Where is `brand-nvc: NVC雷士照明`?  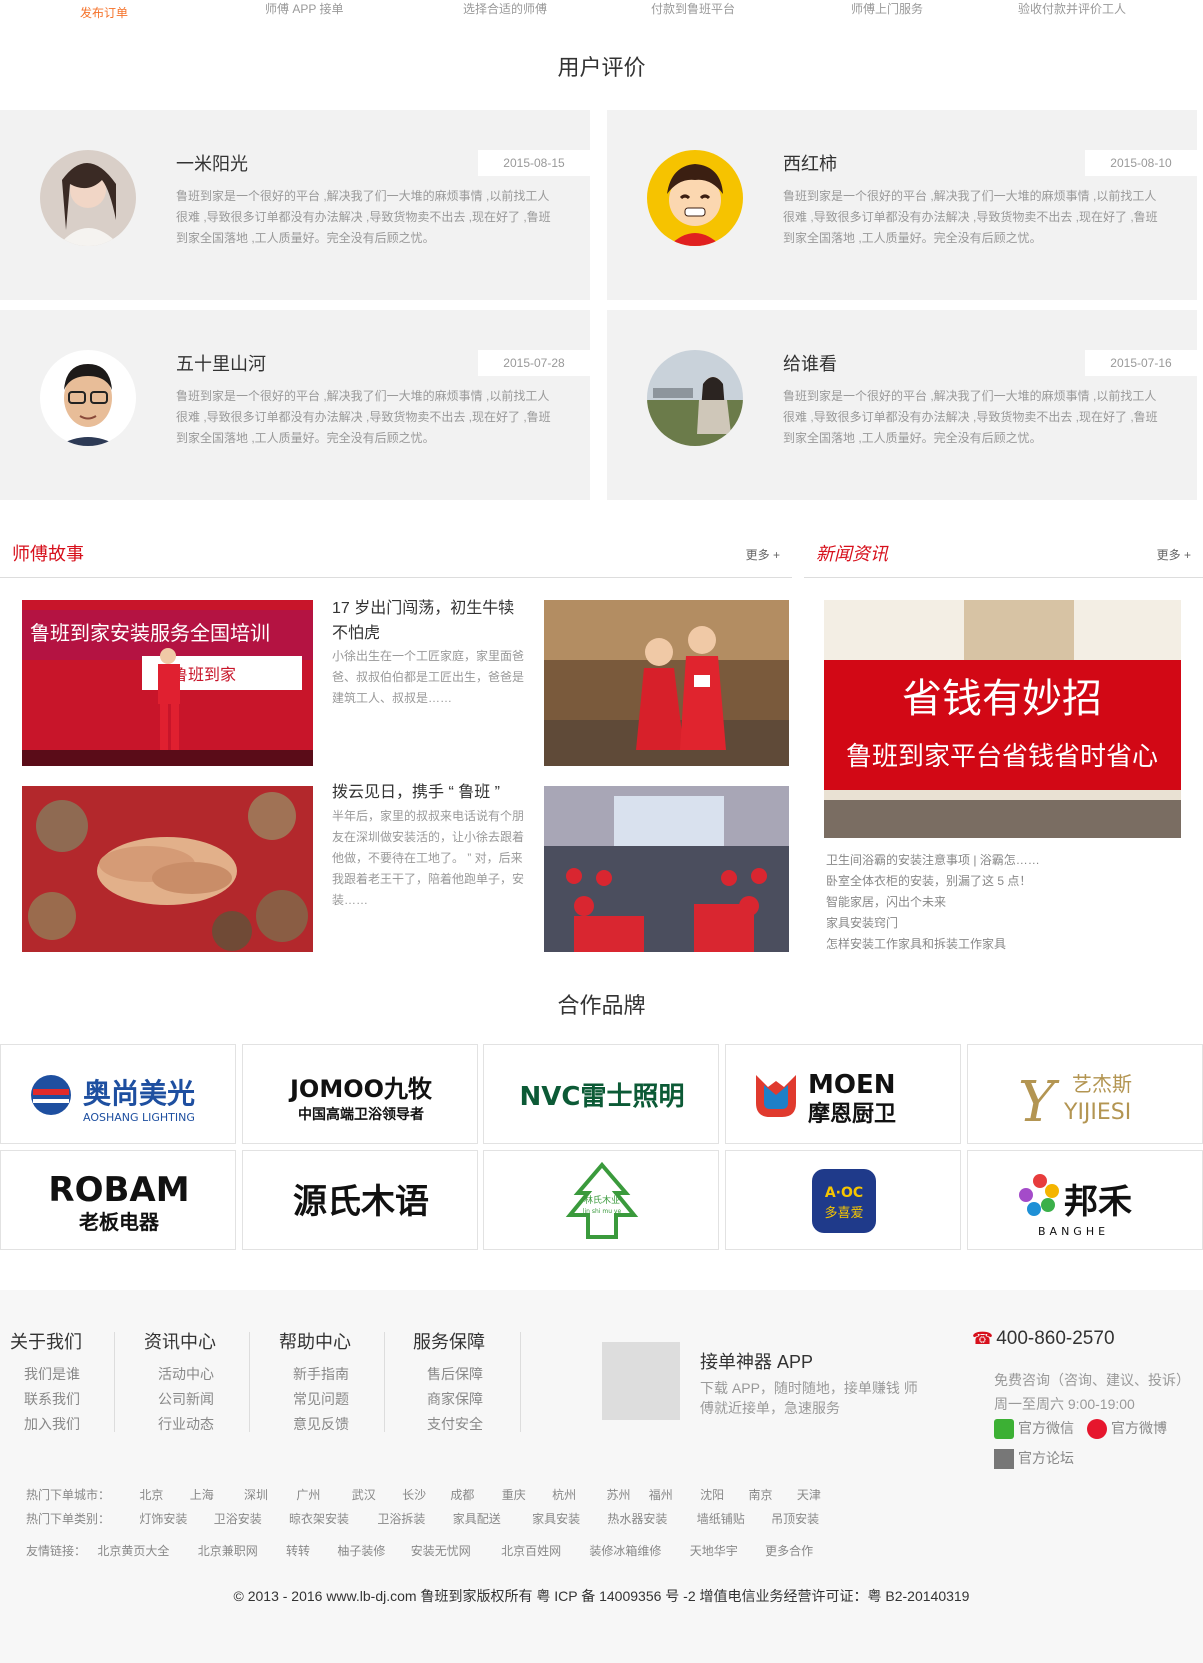
brand-nvc: NVC雷士照明 is located at coordinates (601, 1094).